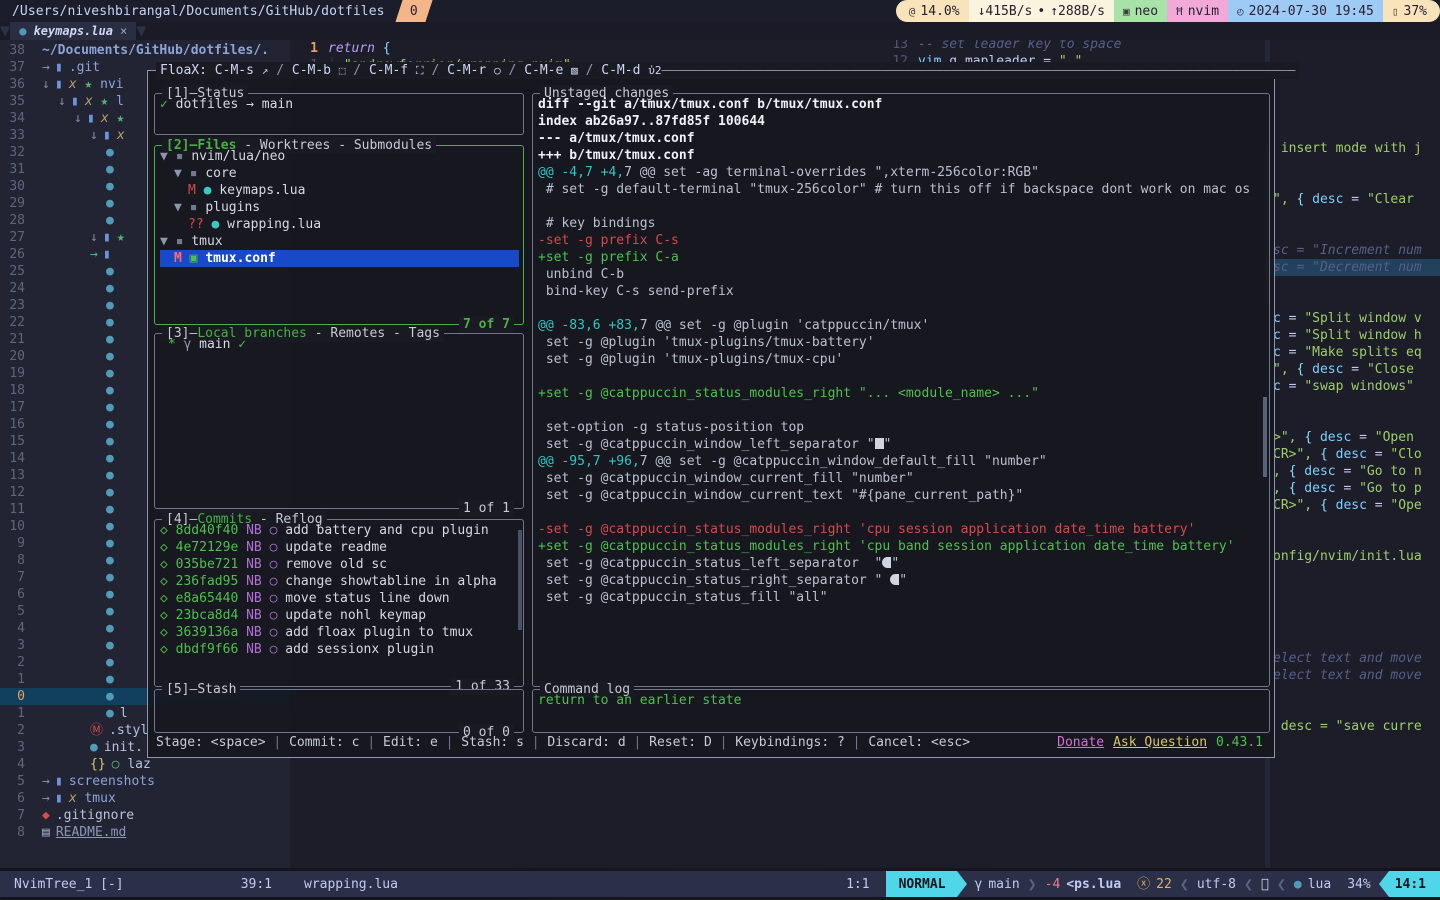 The width and height of the screenshot is (1440, 900). What do you see at coordinates (123, 31) in the screenshot?
I see `close-icon: ×` at bounding box center [123, 31].